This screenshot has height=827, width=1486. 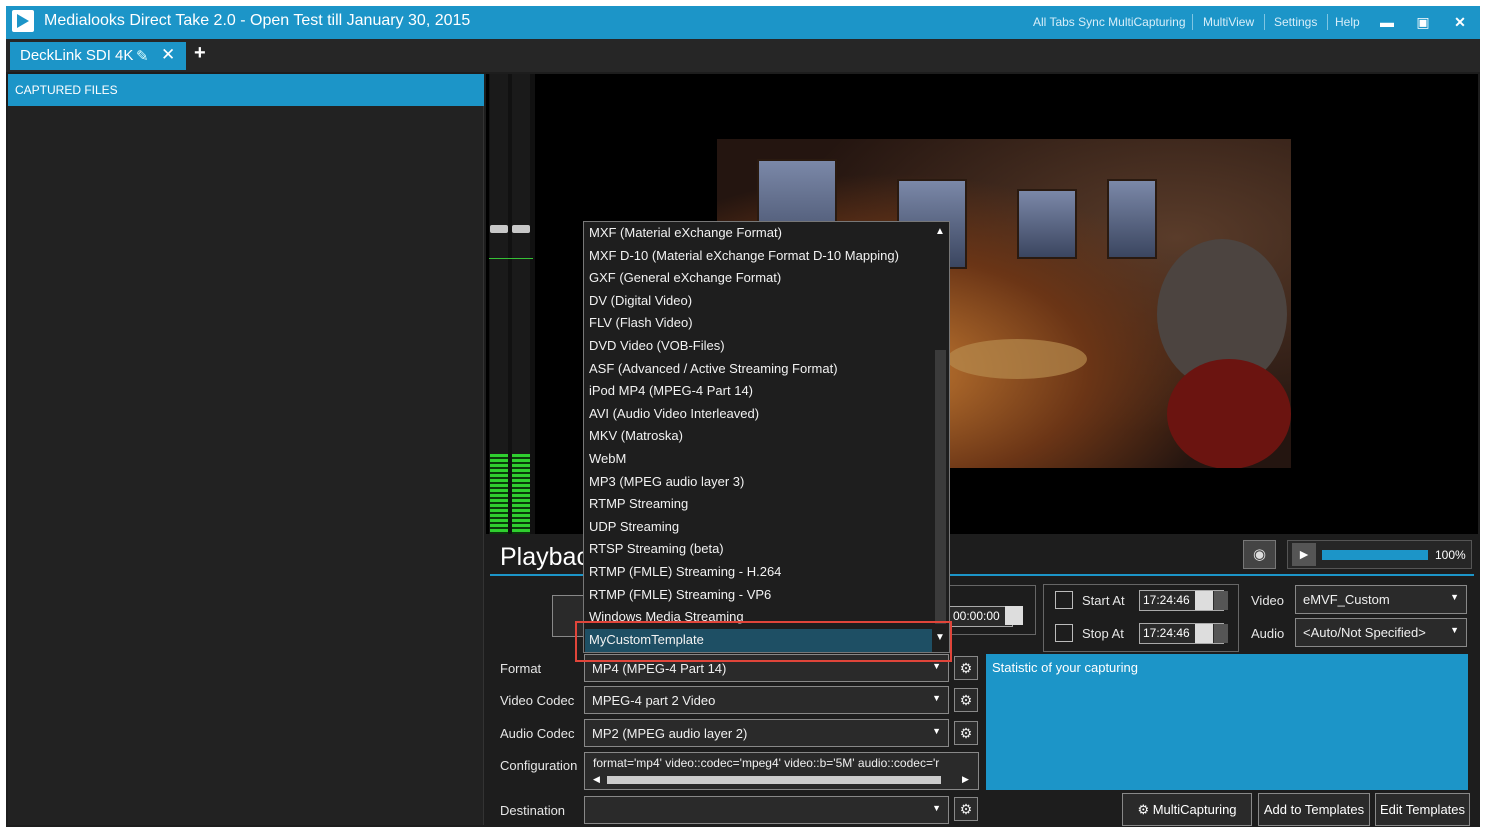 What do you see at coordinates (966, 809) in the screenshot?
I see `destination-settings-icon: ⚙` at bounding box center [966, 809].